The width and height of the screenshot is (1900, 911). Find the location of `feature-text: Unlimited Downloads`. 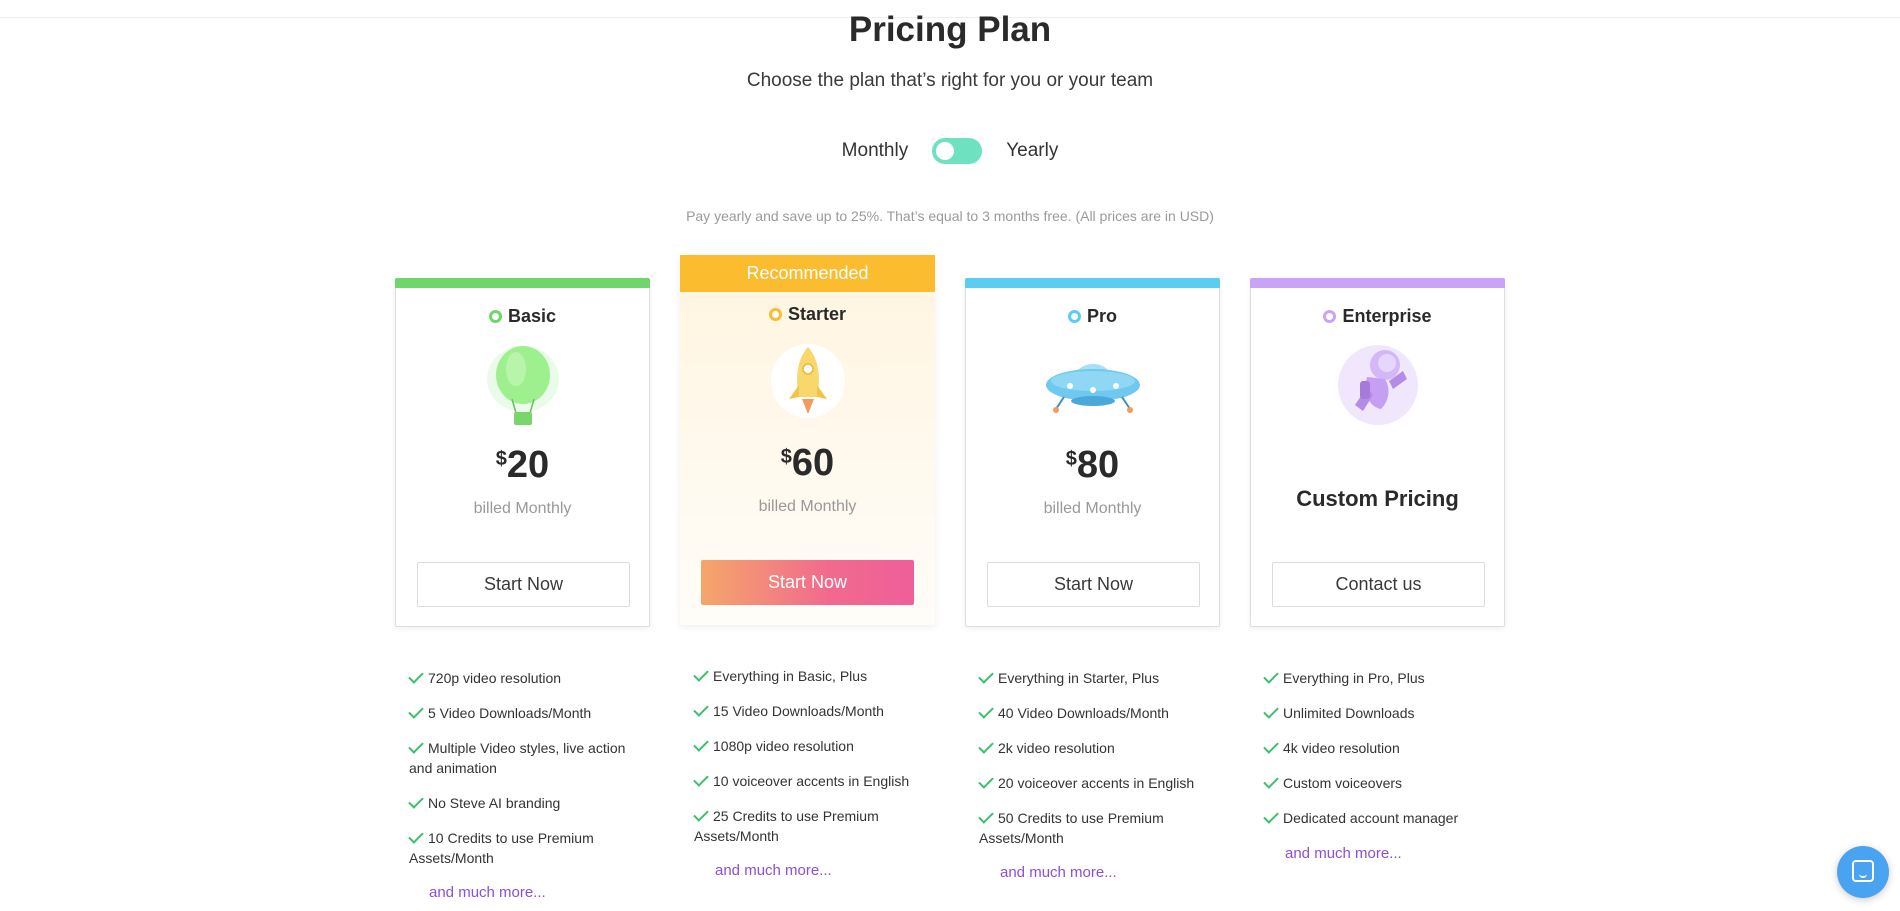

feature-text: Unlimited Downloads is located at coordinates (1349, 713).